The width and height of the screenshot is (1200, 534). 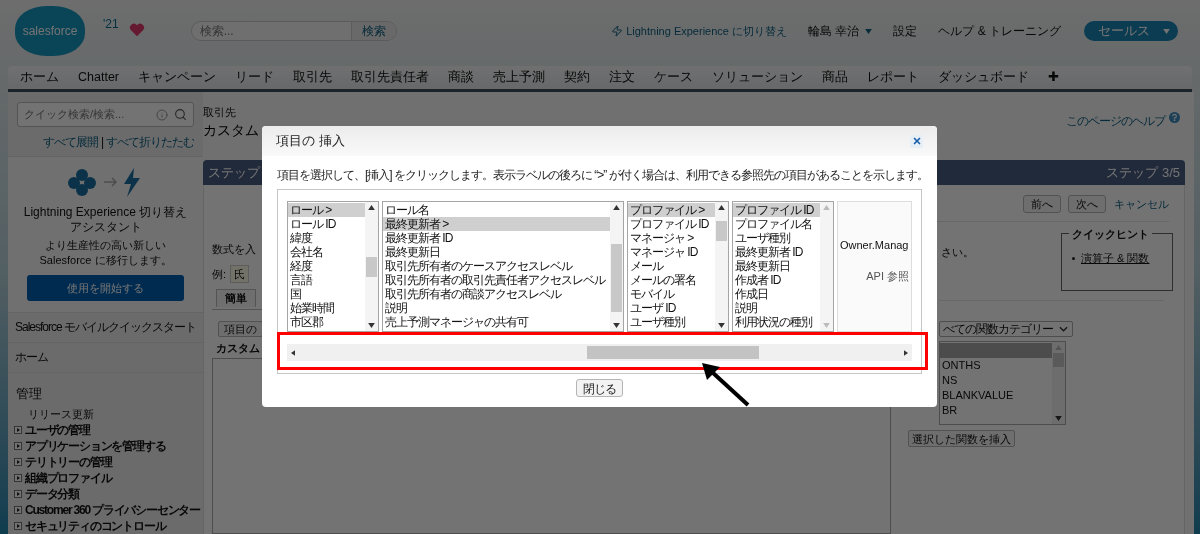 I want to click on list-option: 利用状況の種別, so click(x=776, y=322).